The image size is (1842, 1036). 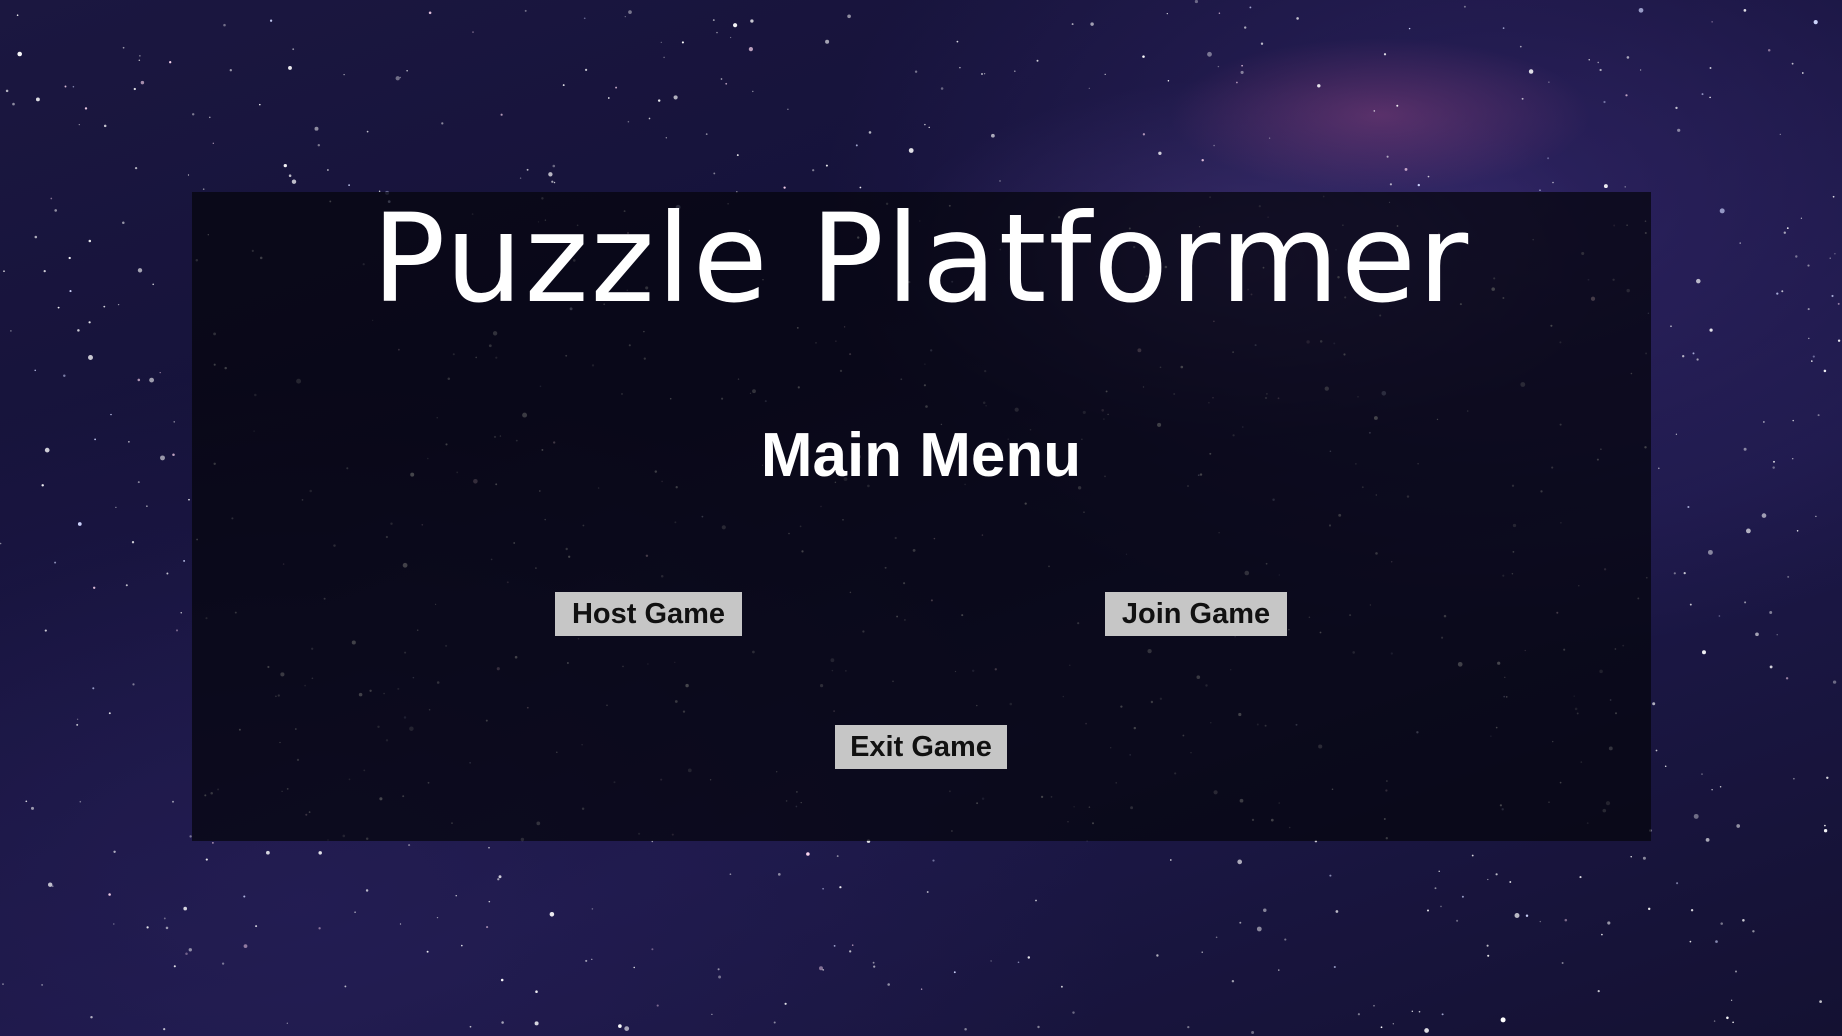 I want to click on host-game-button: Host Game, so click(x=648, y=614).